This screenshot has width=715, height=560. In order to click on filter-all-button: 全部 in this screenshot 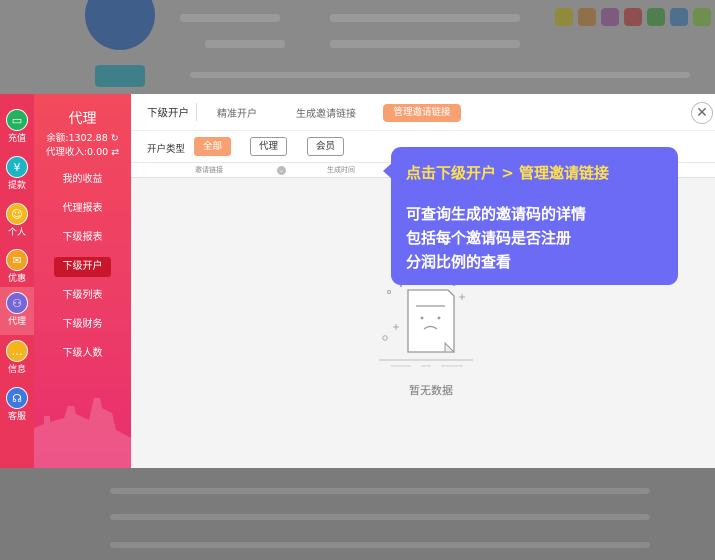, I will do `click(212, 146)`.